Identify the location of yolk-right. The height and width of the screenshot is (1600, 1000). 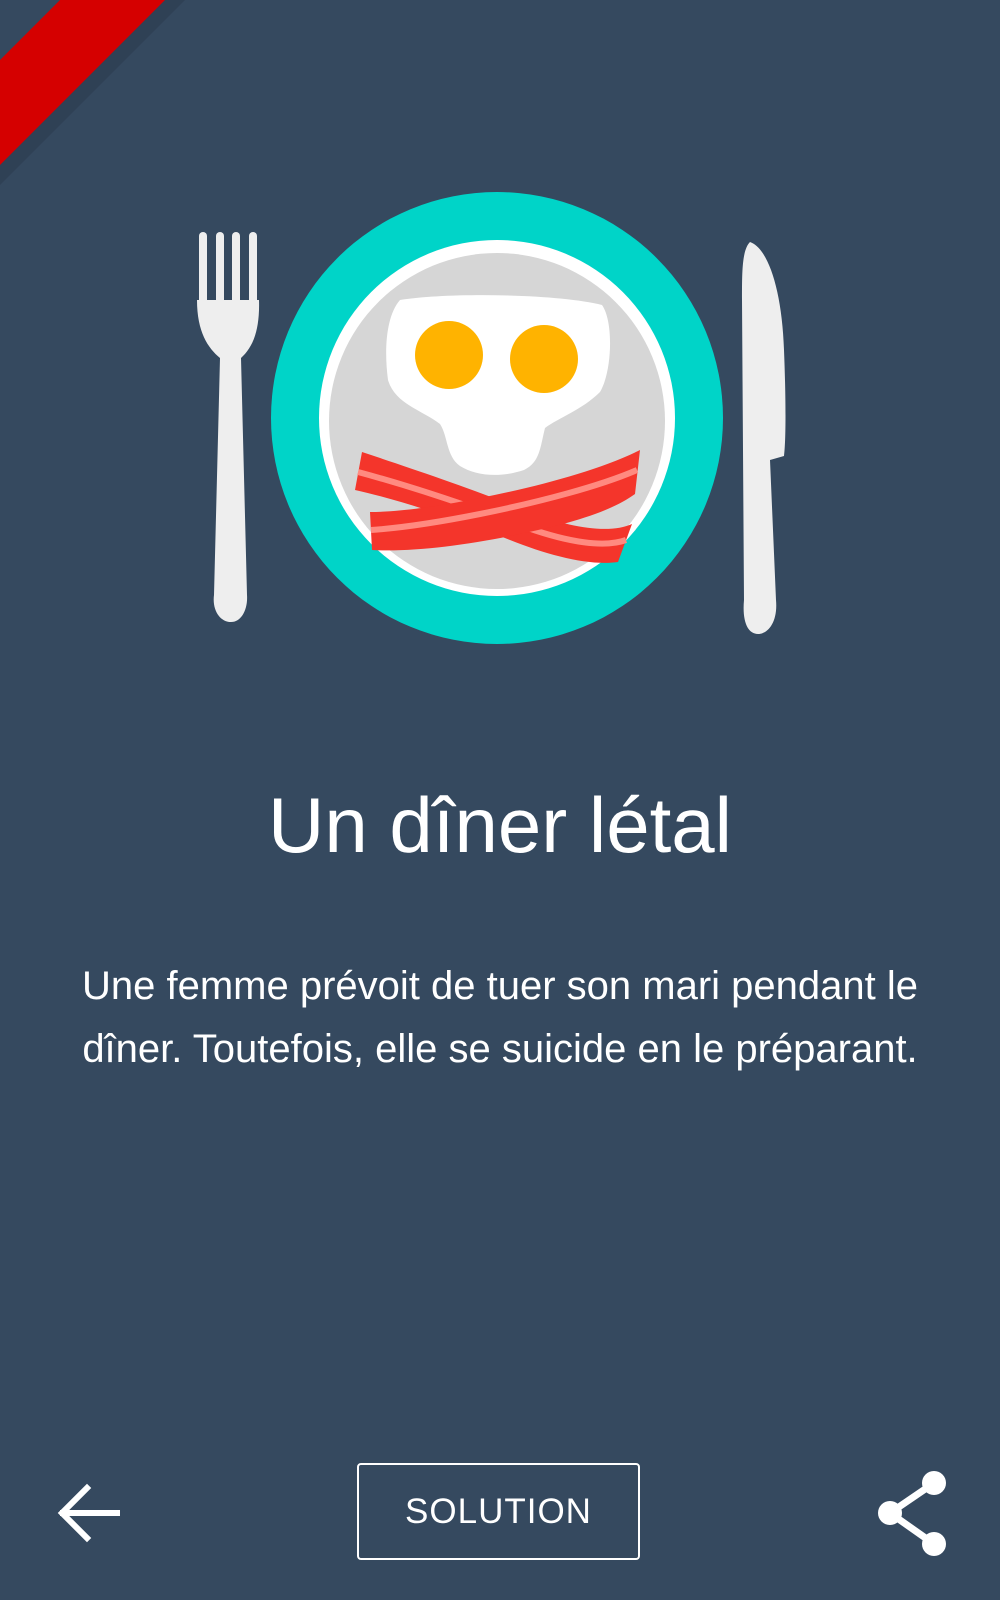
(544, 359).